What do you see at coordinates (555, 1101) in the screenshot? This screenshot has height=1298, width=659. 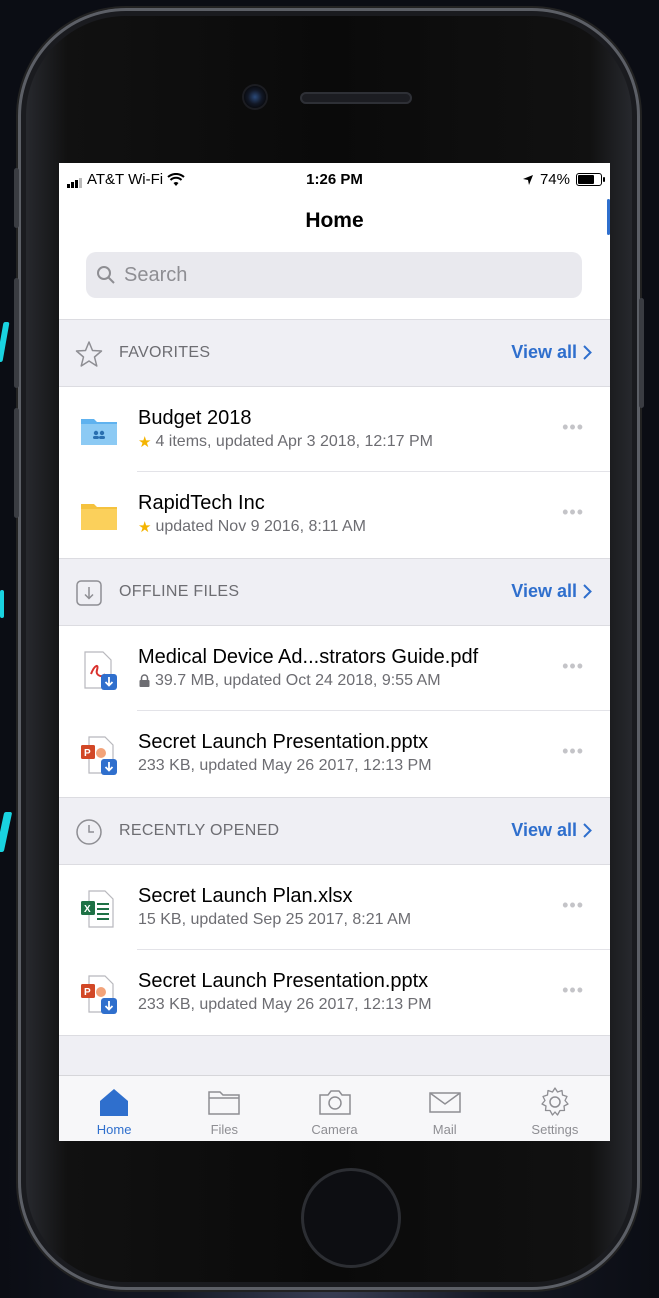 I see `gear-icon` at bounding box center [555, 1101].